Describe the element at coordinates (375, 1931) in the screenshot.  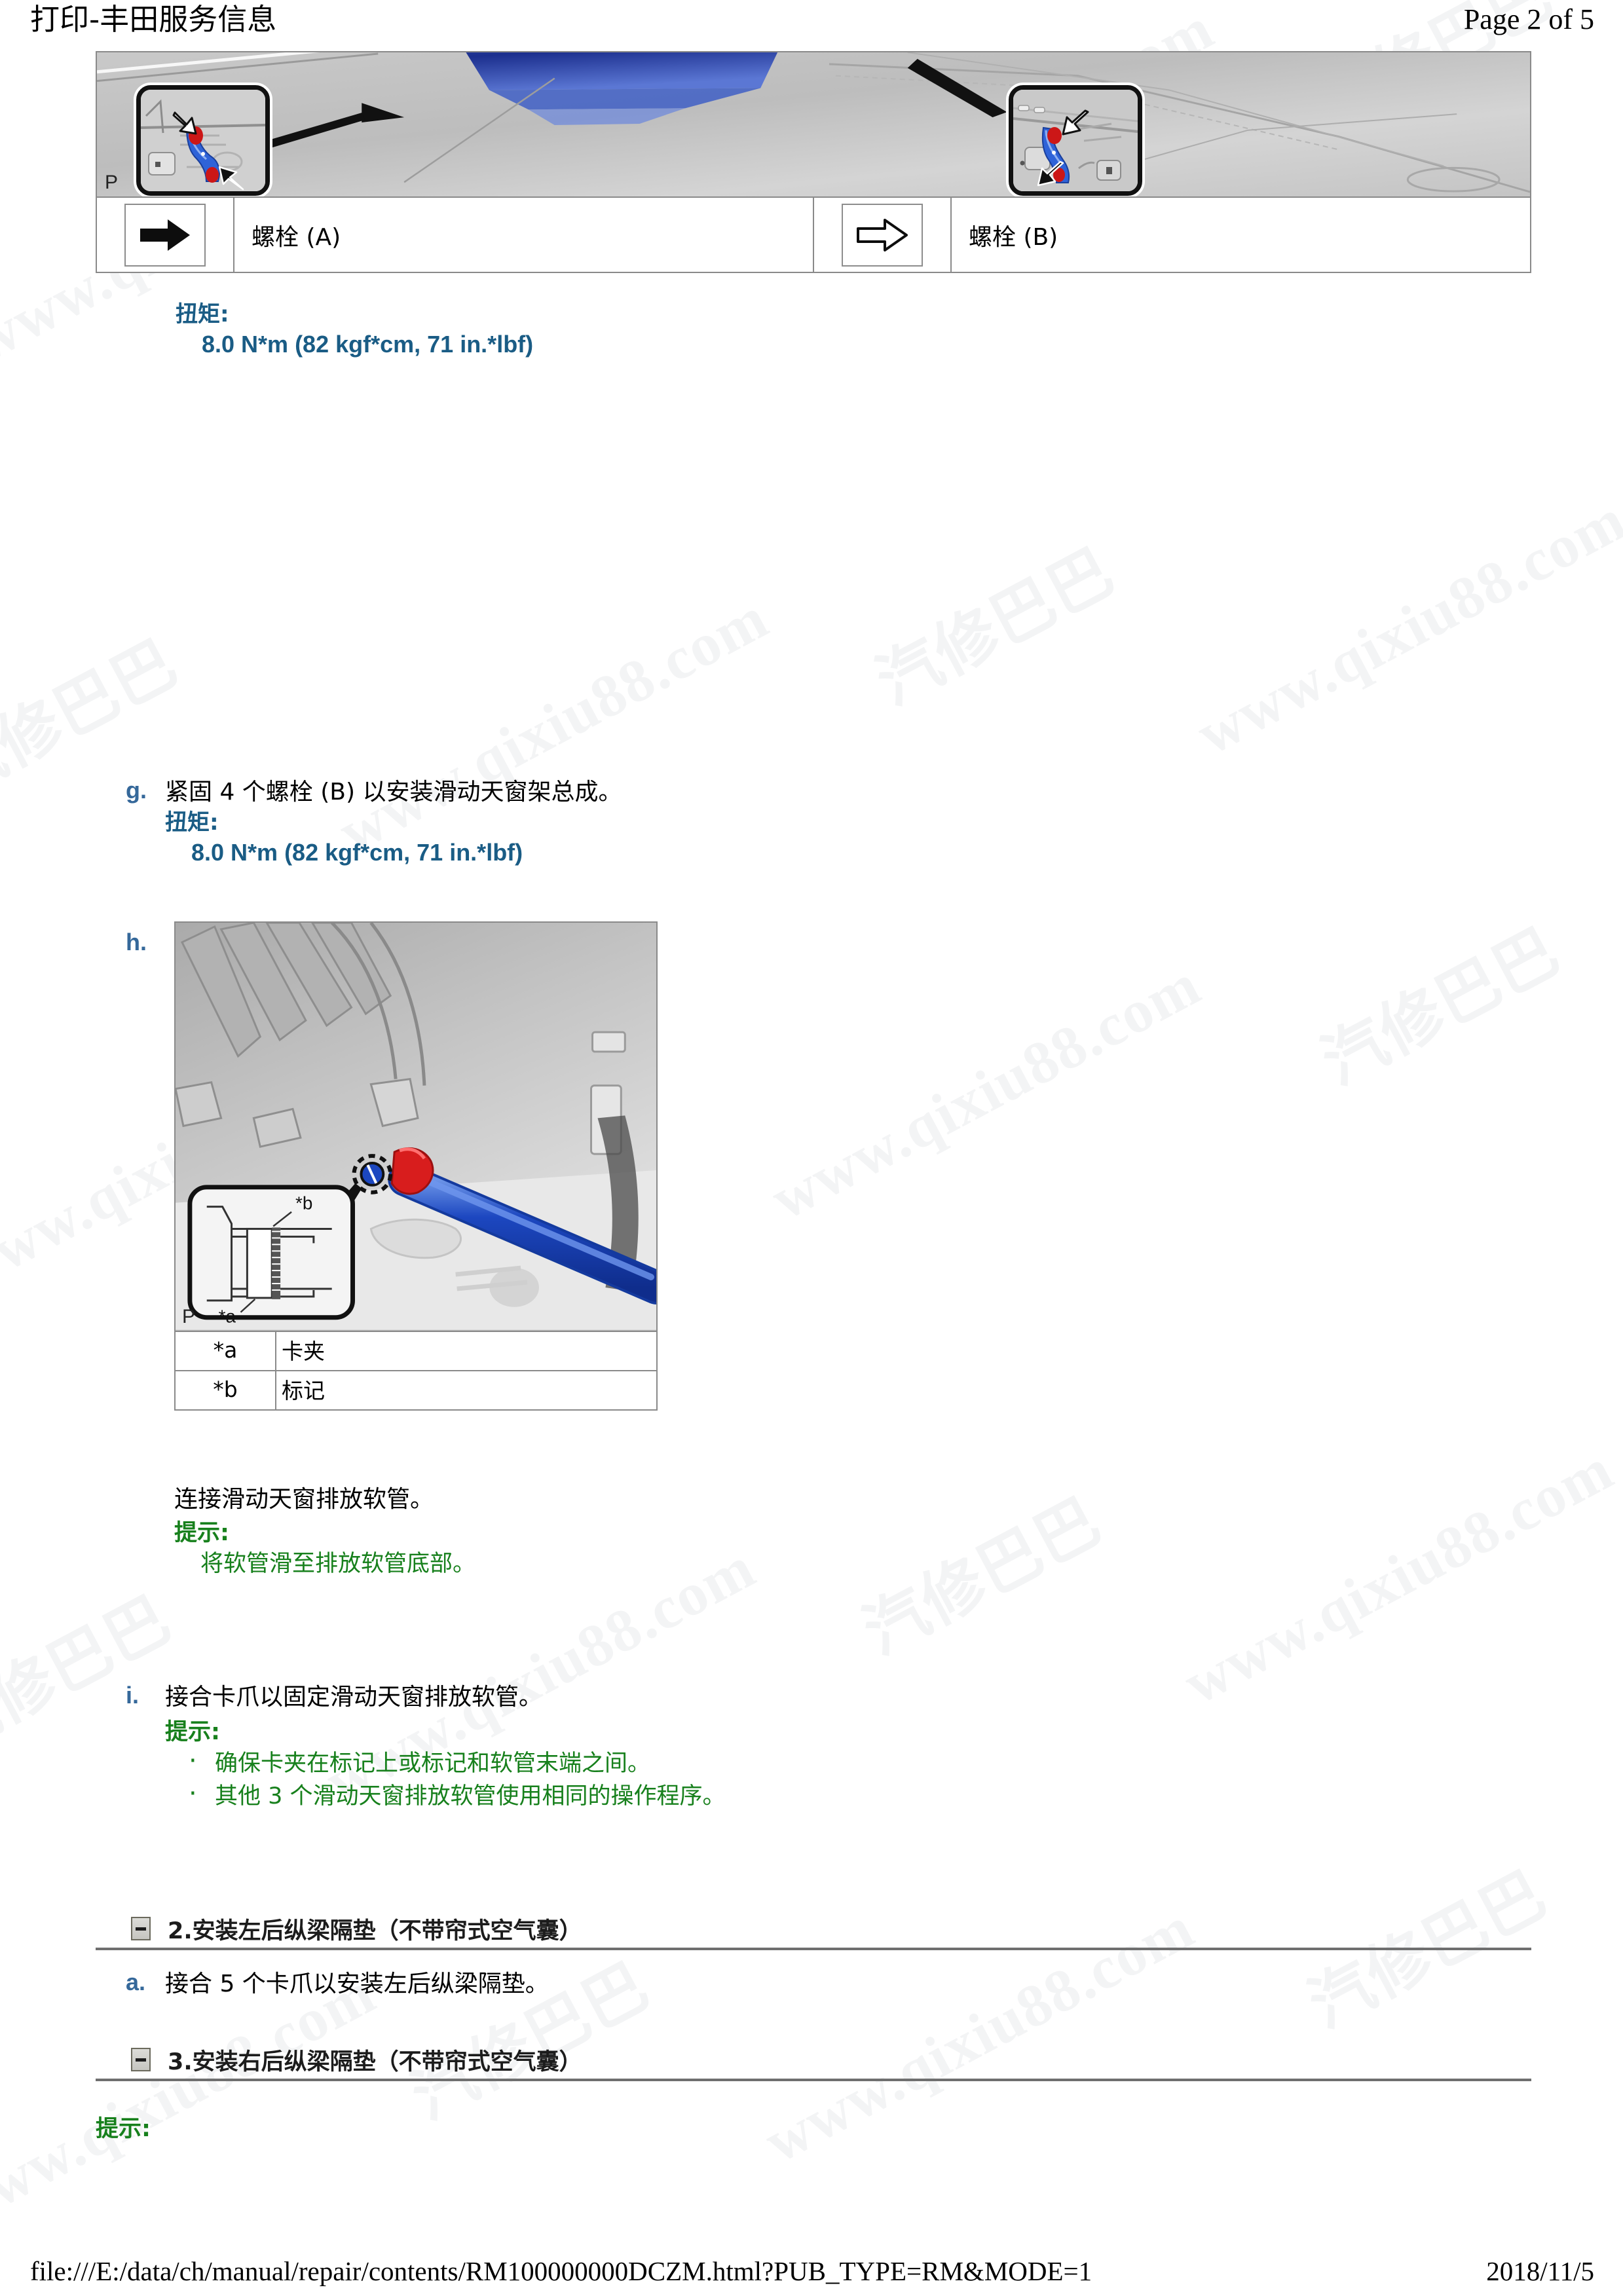
I see `section-title: 2.安装左后纵梁隔垫（不带帘式空气囊）` at that location.